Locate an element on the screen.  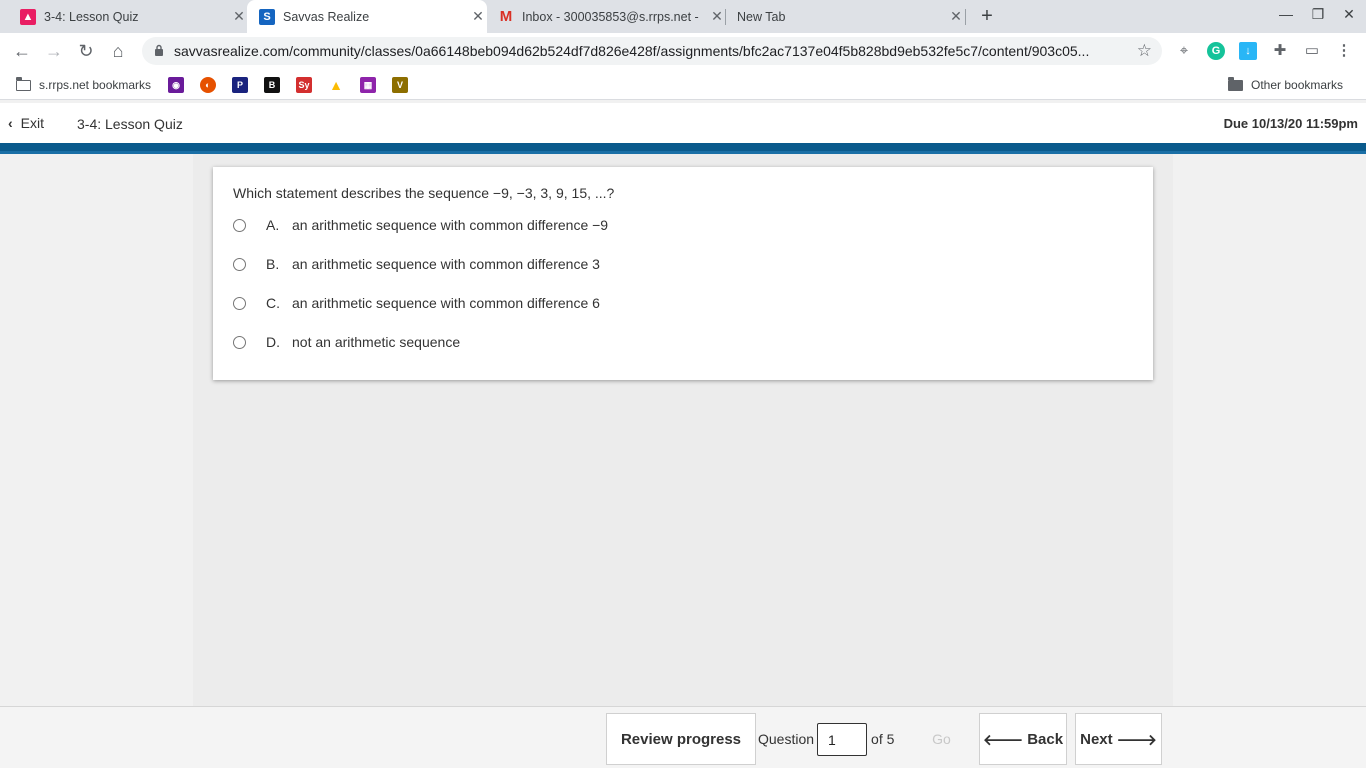
exit-button: ‹ Exit is located at coordinates (26, 123).